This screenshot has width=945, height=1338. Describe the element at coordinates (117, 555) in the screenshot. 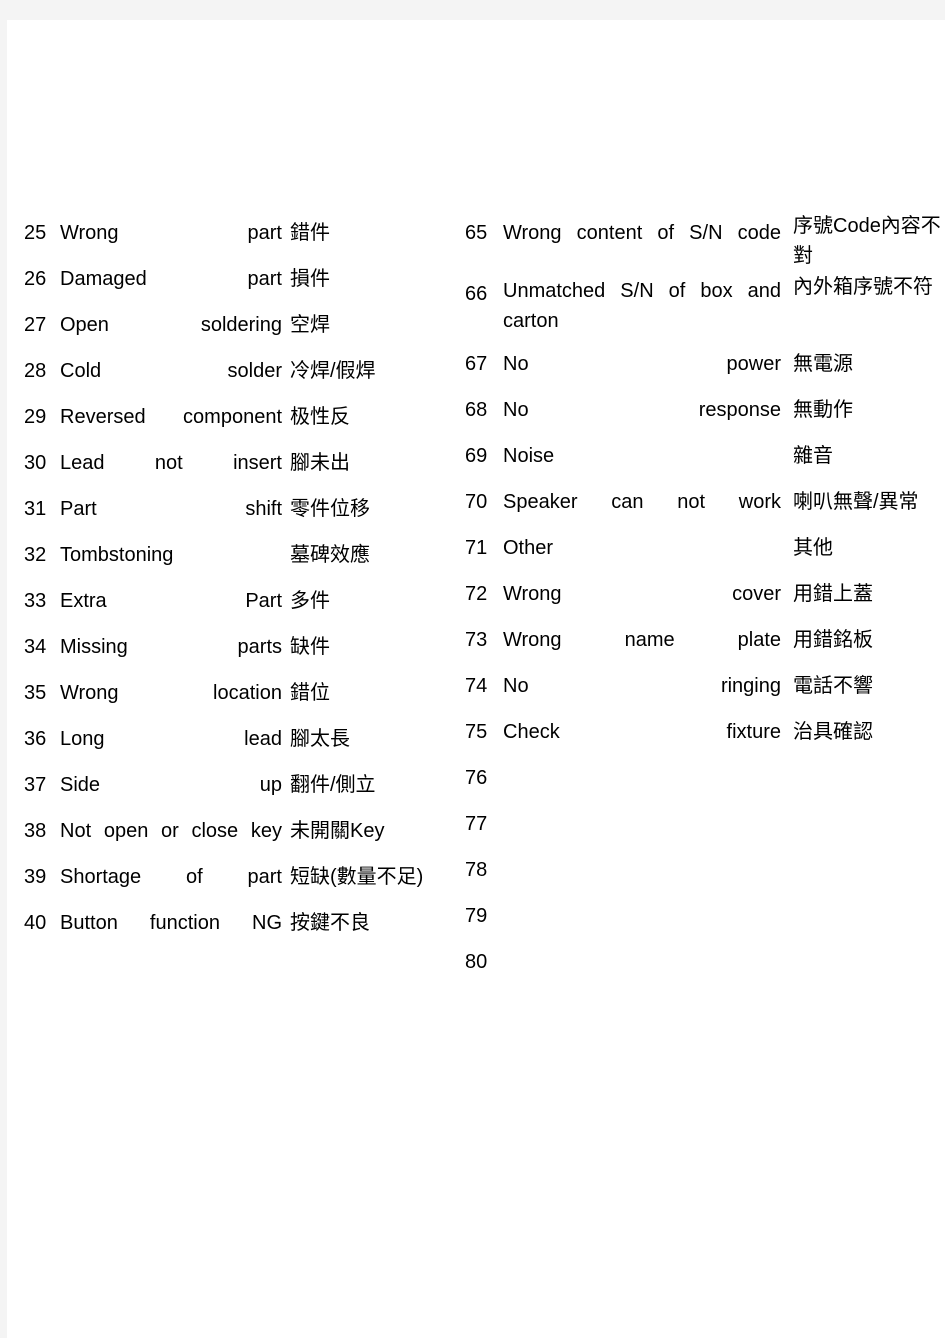

I see `row-label-en: Tombstoning` at that location.